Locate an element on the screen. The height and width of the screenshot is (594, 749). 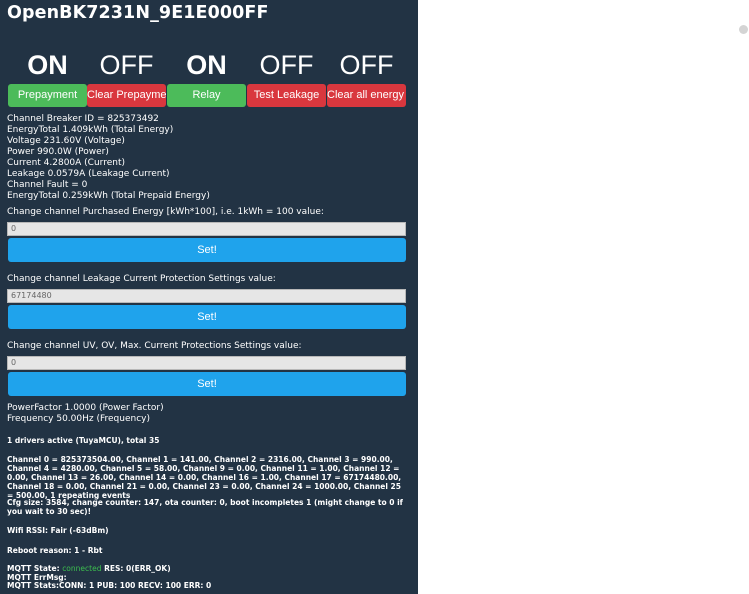
leakage-protection-set-button: Set! is located at coordinates (207, 317).